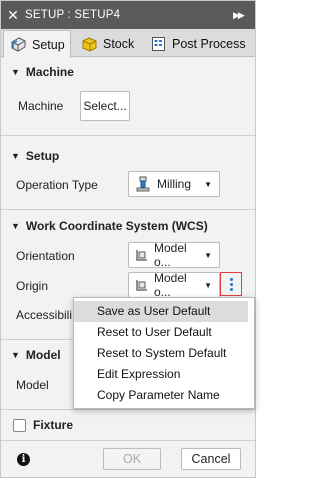 The image size is (320, 478). I want to click on setup-icon, so click(18, 44).